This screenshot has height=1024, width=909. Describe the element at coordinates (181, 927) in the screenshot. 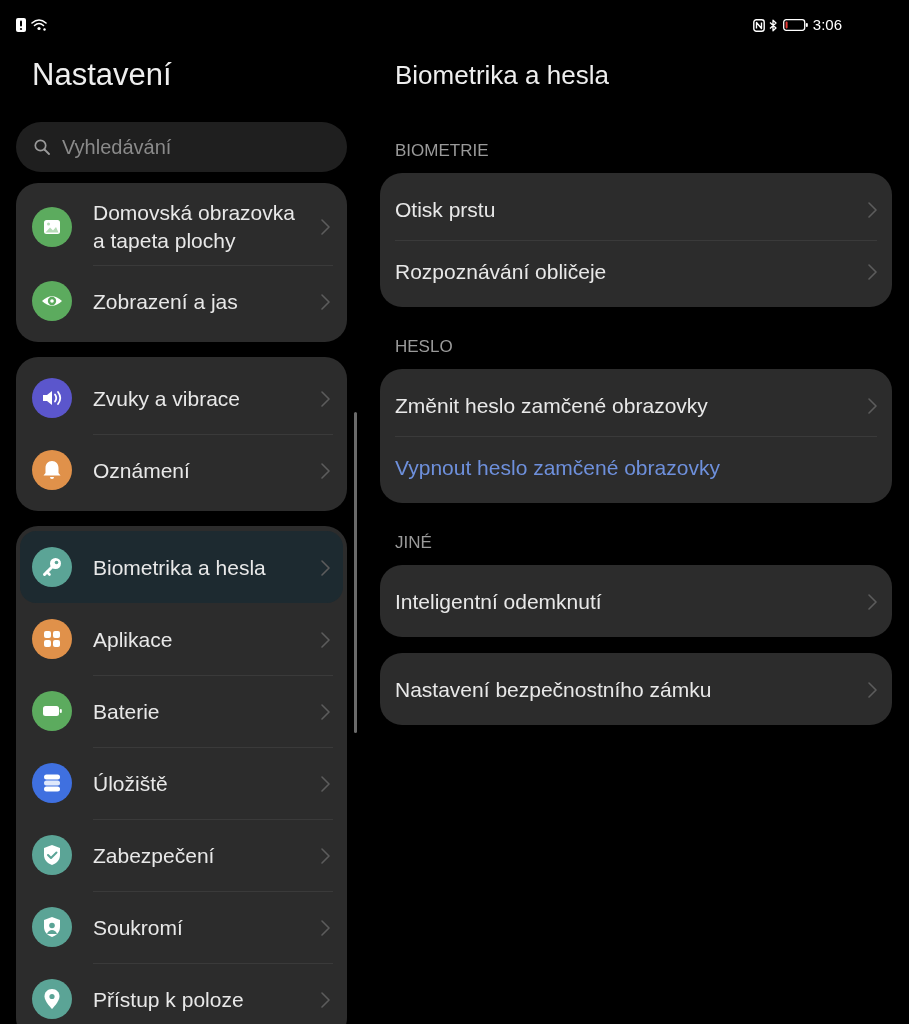

I see `settings-item: Soukromí` at that location.